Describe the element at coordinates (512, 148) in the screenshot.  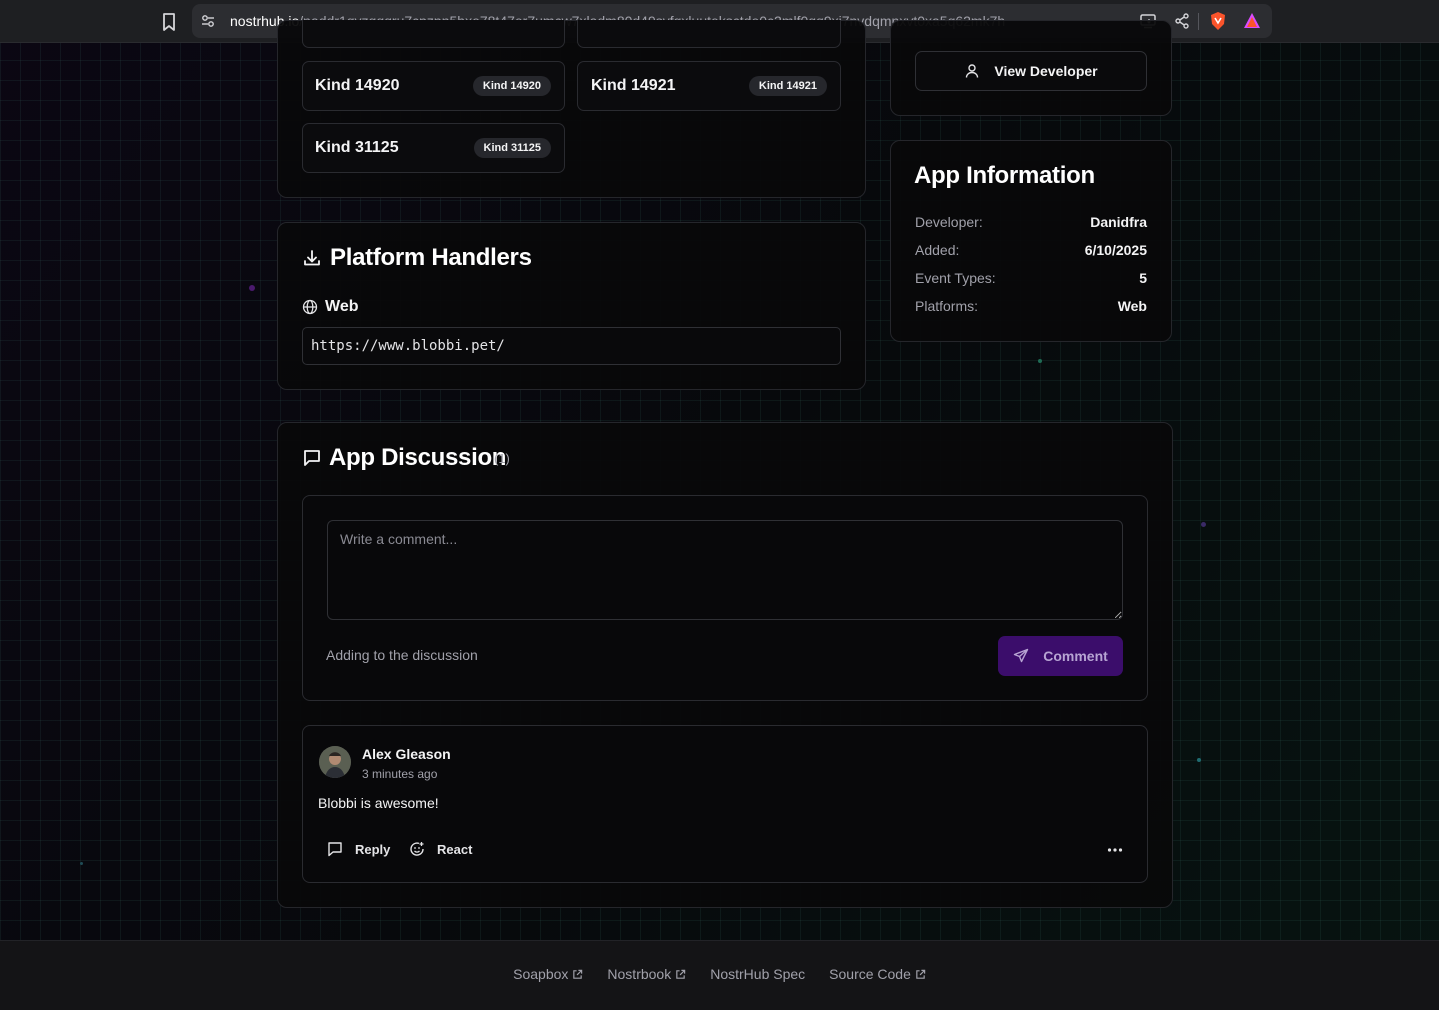
I see `kind-badge: Kind 31125` at that location.